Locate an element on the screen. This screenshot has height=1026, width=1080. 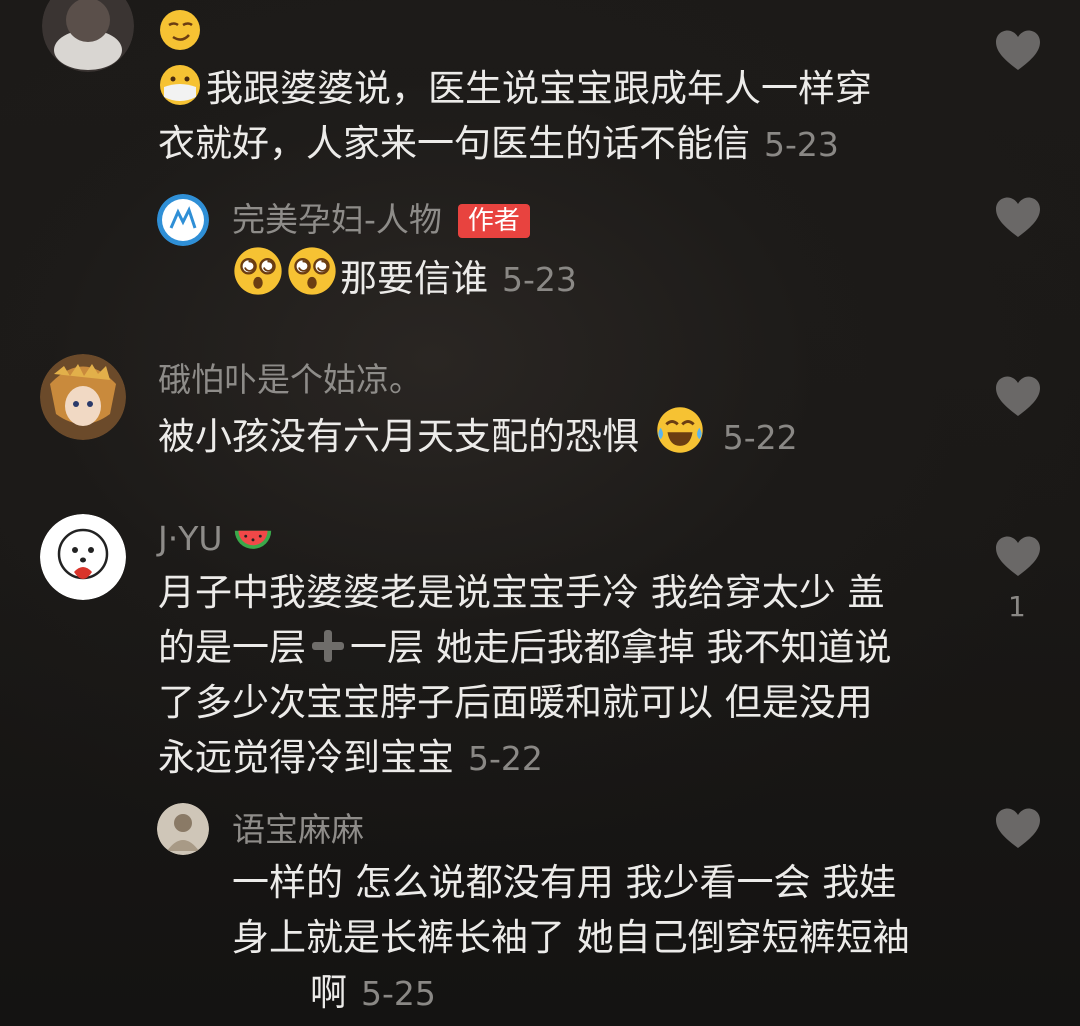
plus-icon is located at coordinates (328, 646).